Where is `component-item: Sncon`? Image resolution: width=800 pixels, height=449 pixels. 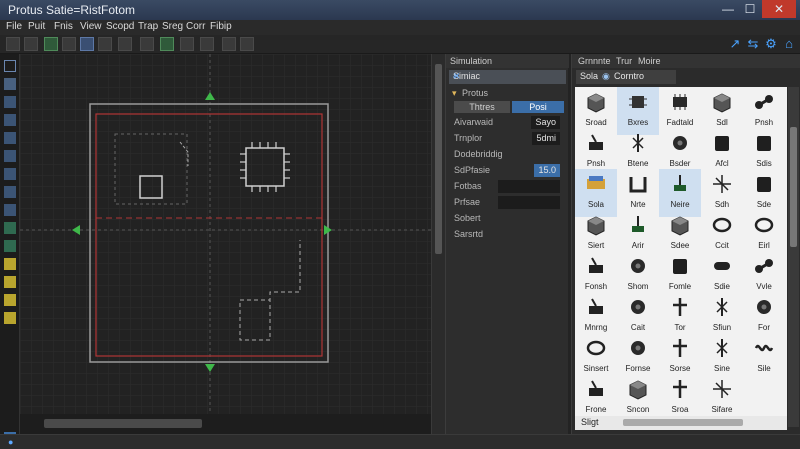
component-item: Sncon is located at coordinates (638, 398).